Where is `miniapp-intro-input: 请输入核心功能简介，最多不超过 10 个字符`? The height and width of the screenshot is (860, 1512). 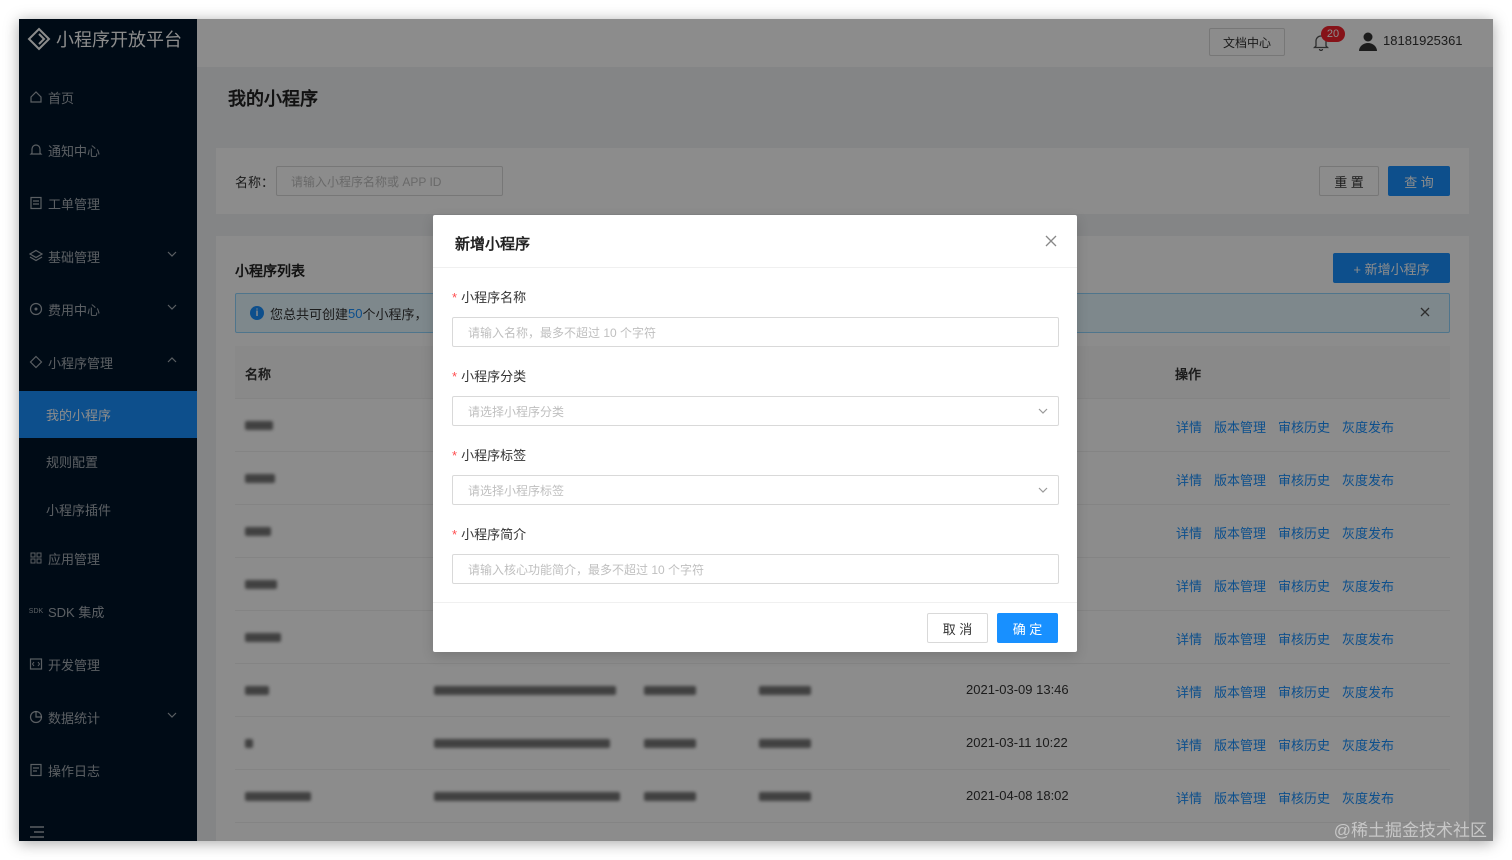
miniapp-intro-input: 请输入核心功能简介，最多不超过 10 个字符 is located at coordinates (755, 569).